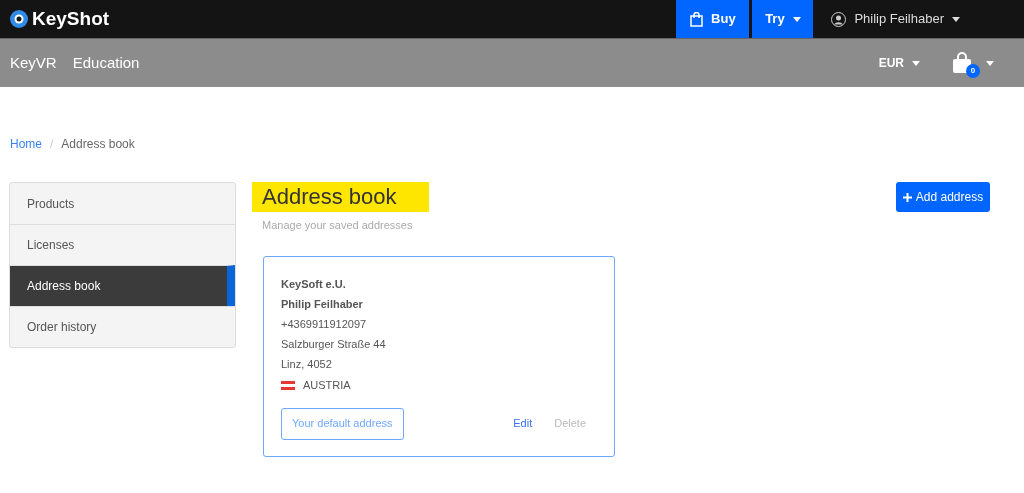  What do you see at coordinates (106, 63) in the screenshot?
I see `nav-link: Education` at bounding box center [106, 63].